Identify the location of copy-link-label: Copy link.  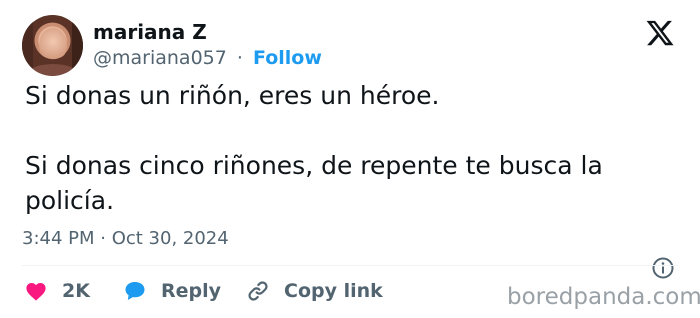
(333, 291).